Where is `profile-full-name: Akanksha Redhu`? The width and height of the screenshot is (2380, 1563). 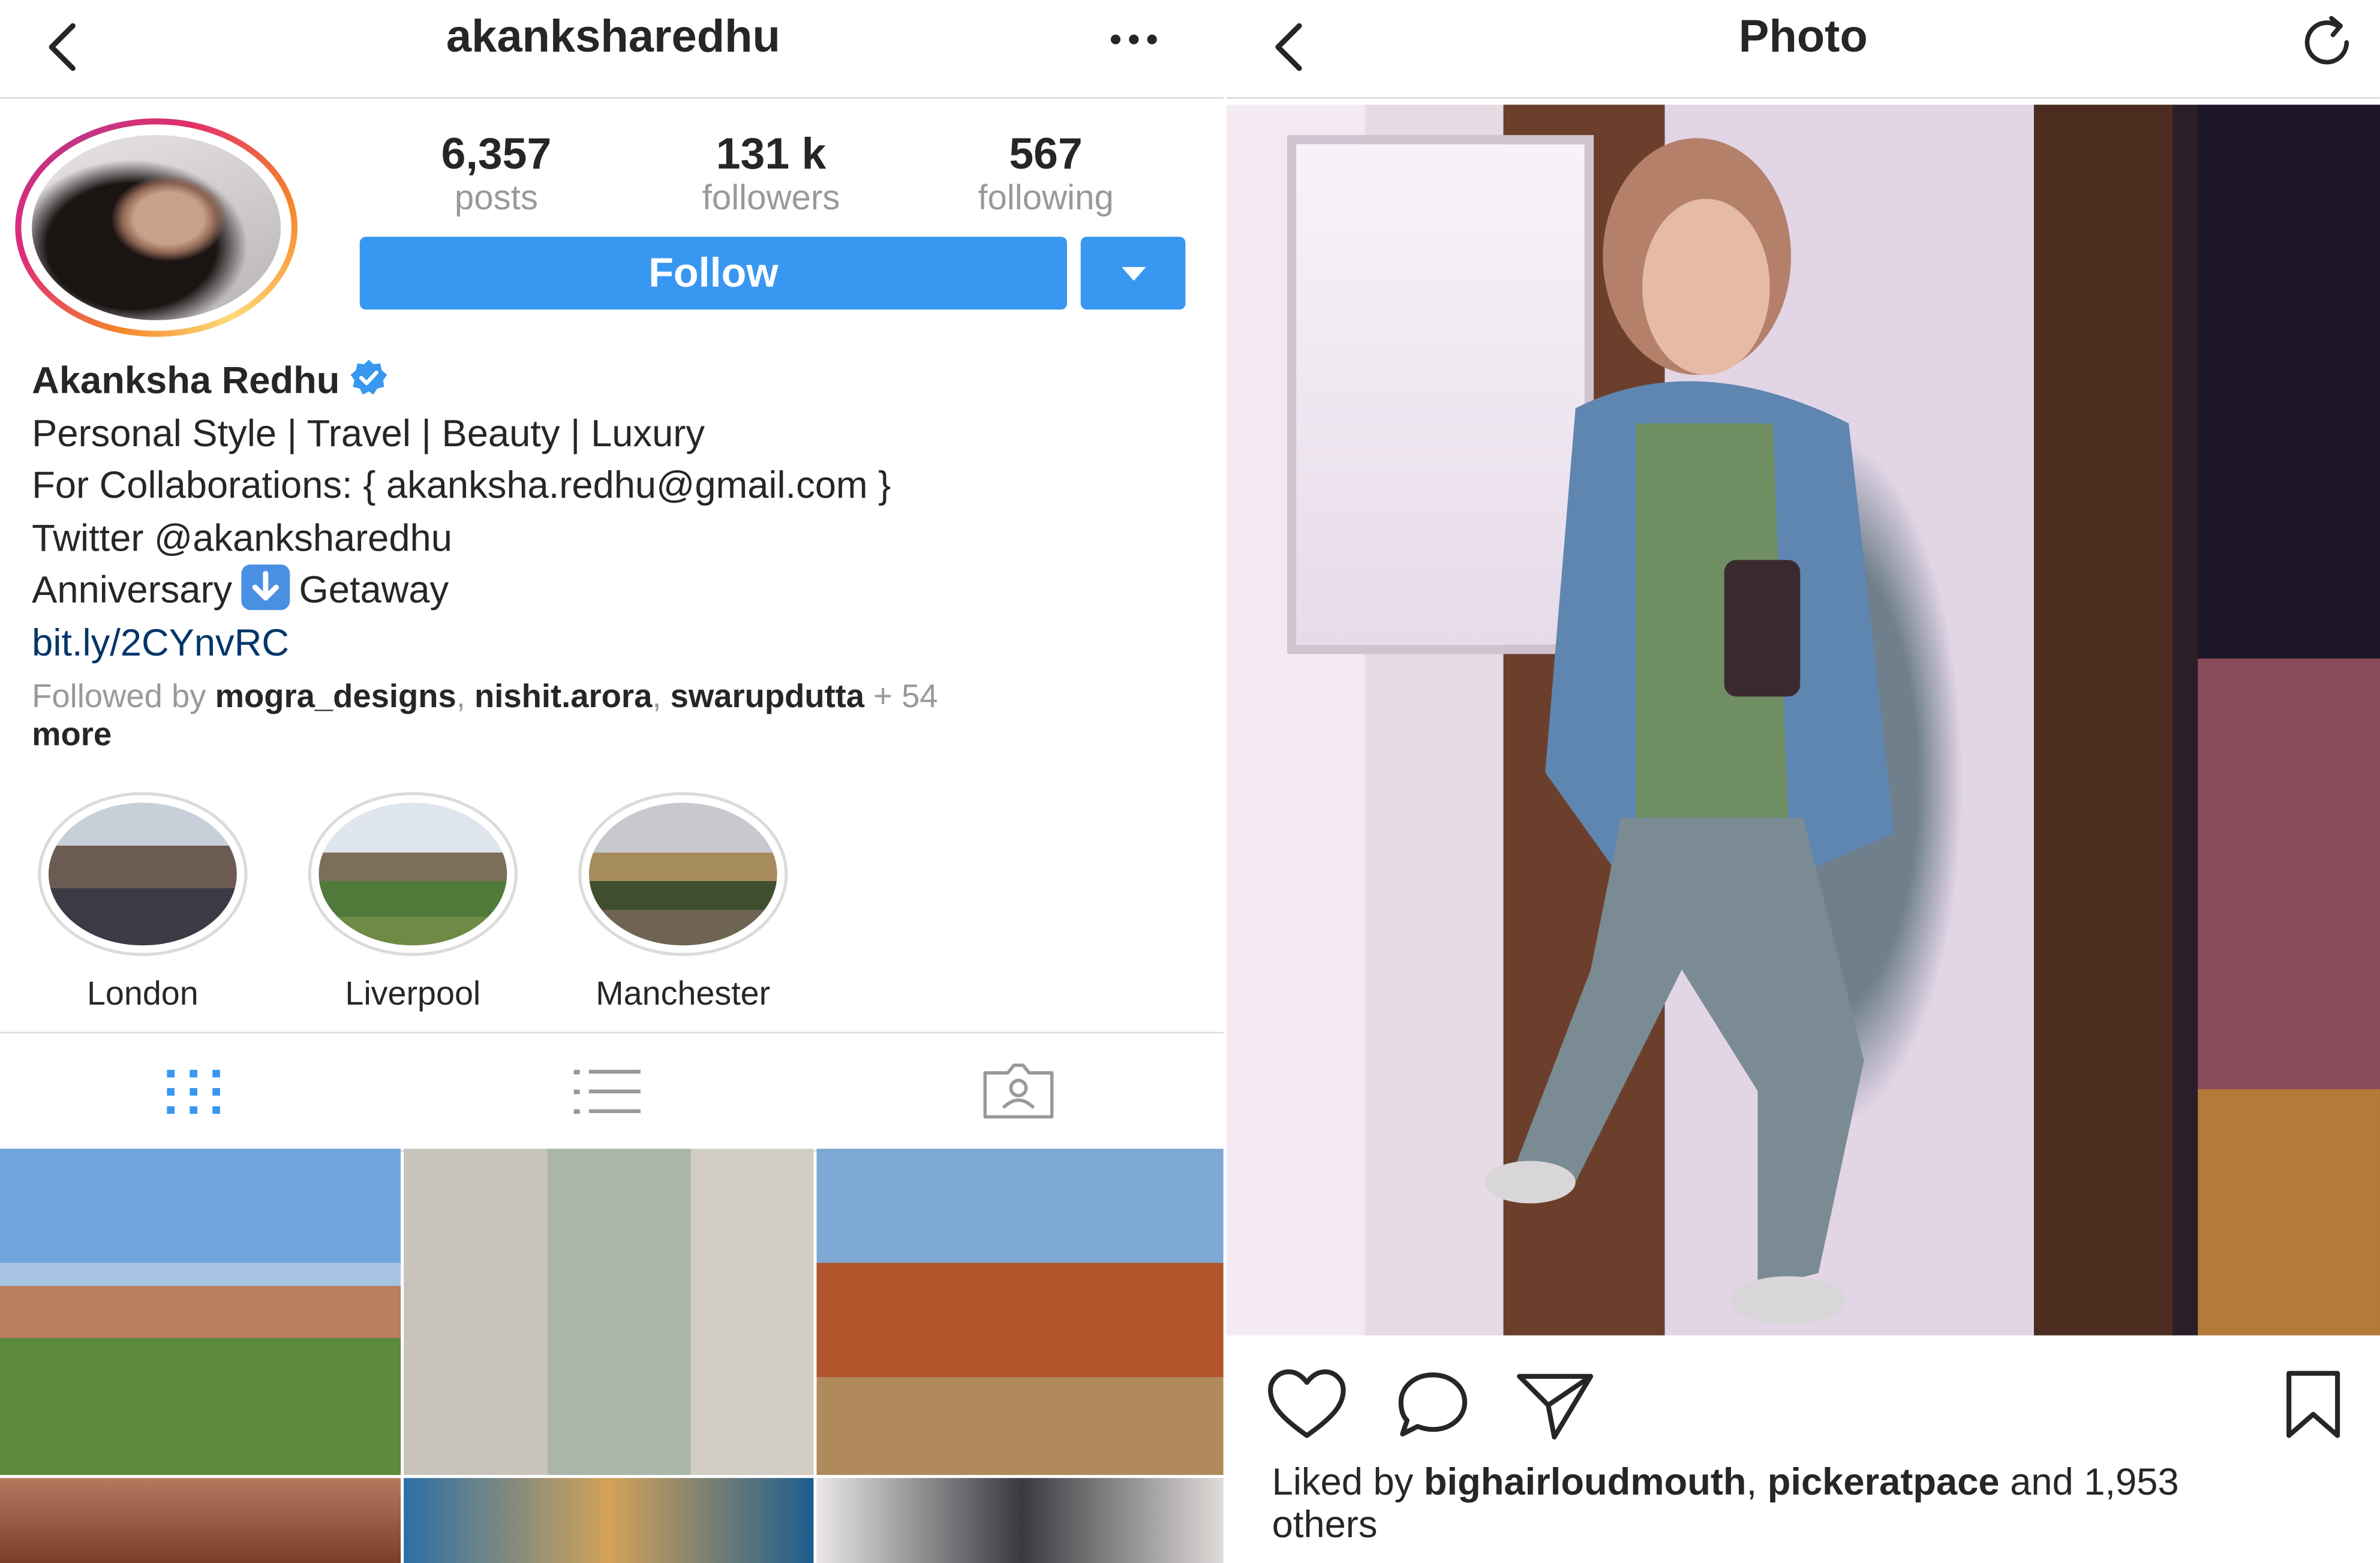 profile-full-name: Akanksha Redhu is located at coordinates (186, 381).